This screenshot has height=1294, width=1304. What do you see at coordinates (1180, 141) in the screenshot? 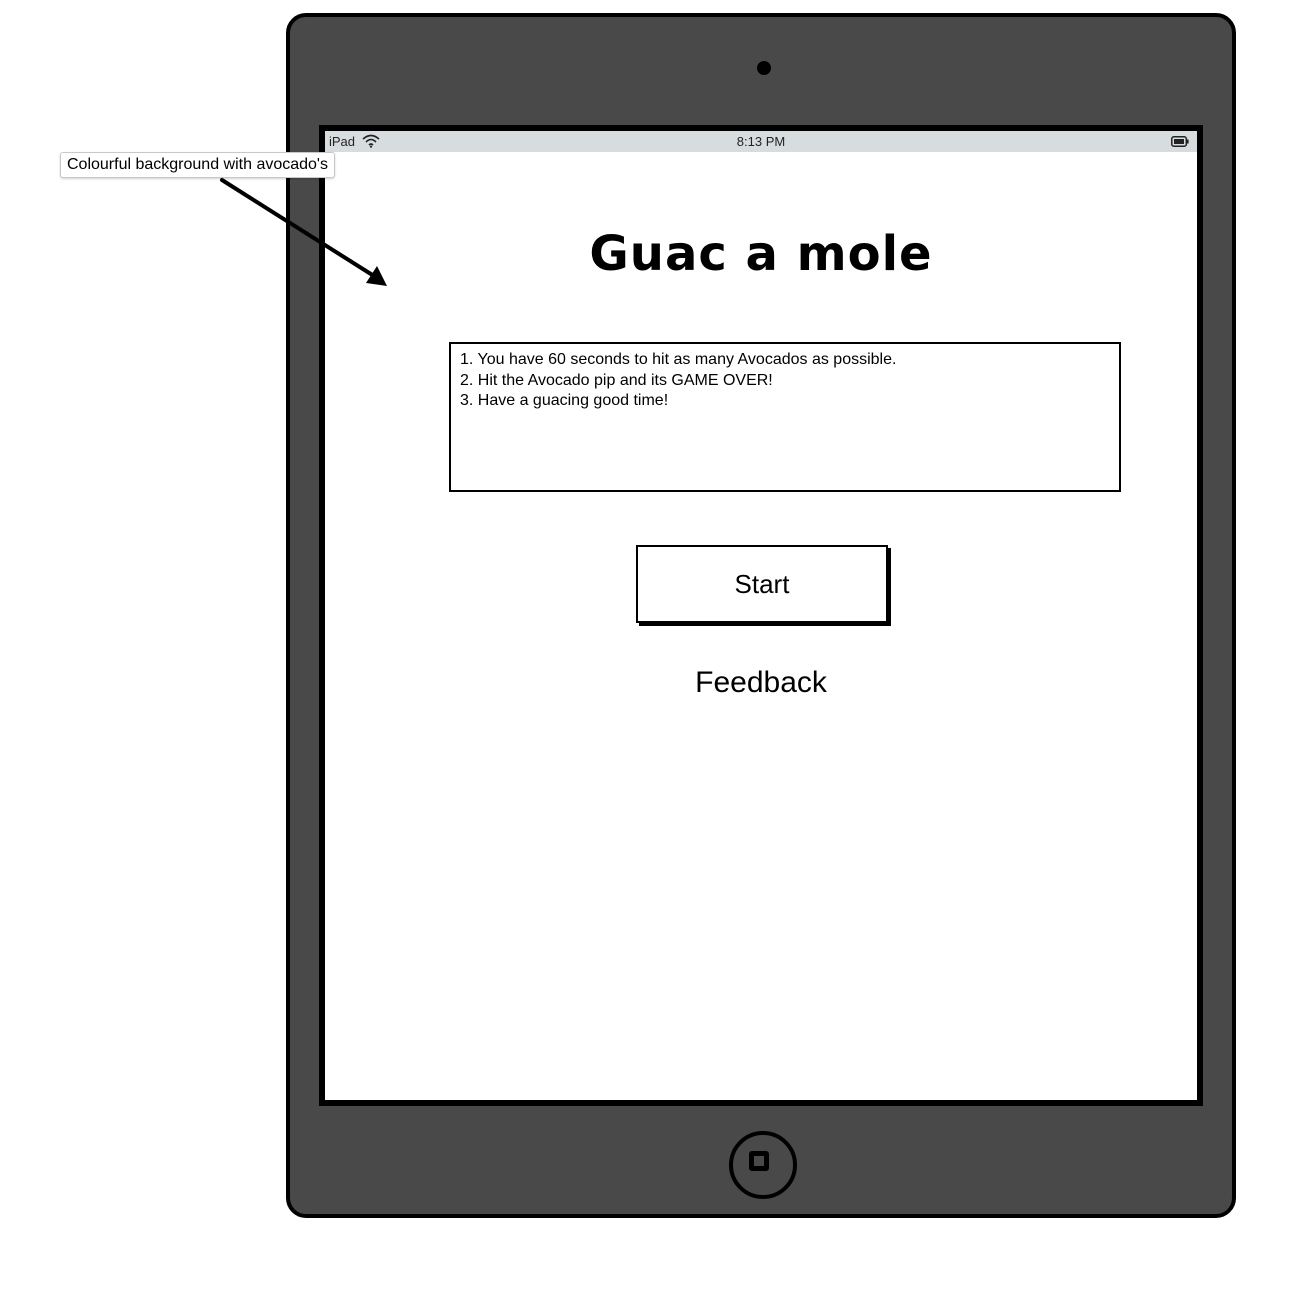
I see `battery-icon` at bounding box center [1180, 141].